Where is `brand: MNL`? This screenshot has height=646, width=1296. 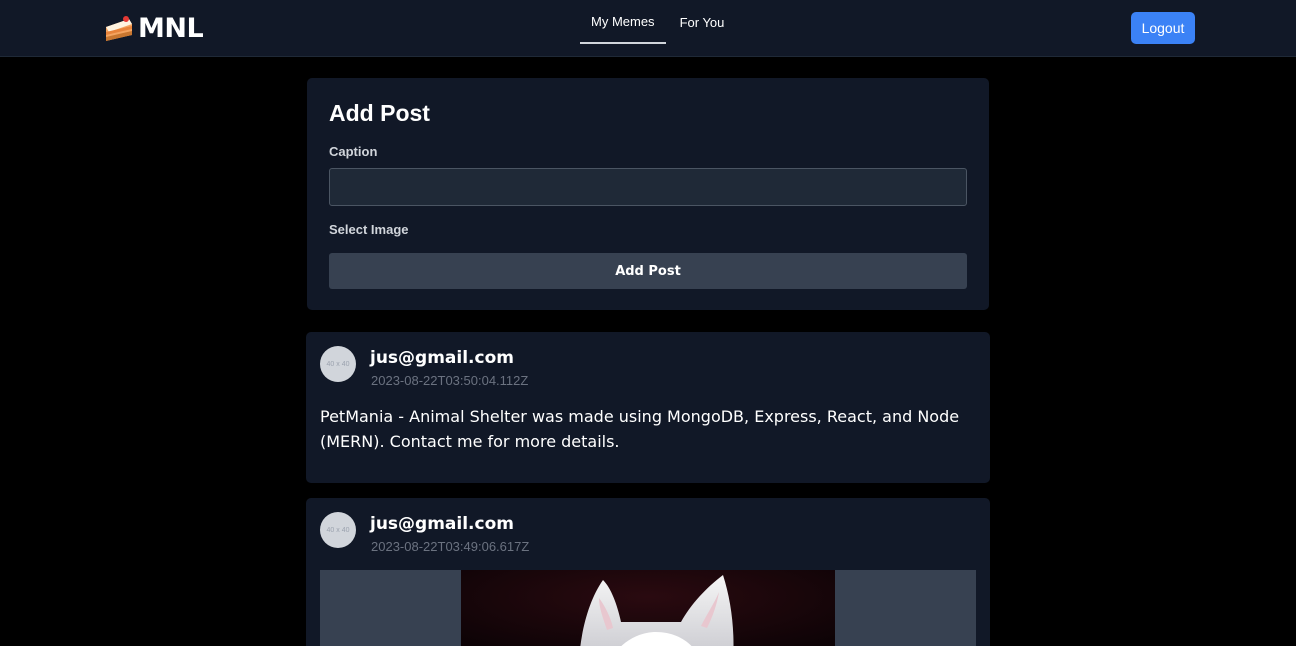 brand: MNL is located at coordinates (154, 28).